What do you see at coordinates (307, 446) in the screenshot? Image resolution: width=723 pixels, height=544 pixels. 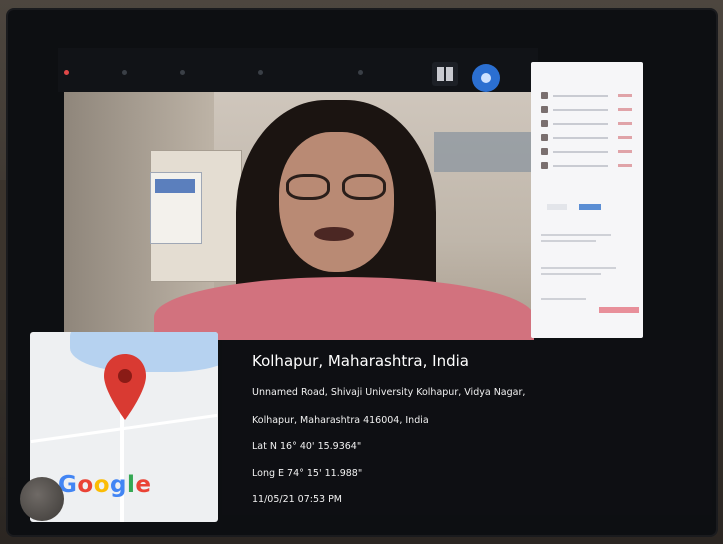 I see `latitude: Lat N 16° 40' 15.9364"` at bounding box center [307, 446].